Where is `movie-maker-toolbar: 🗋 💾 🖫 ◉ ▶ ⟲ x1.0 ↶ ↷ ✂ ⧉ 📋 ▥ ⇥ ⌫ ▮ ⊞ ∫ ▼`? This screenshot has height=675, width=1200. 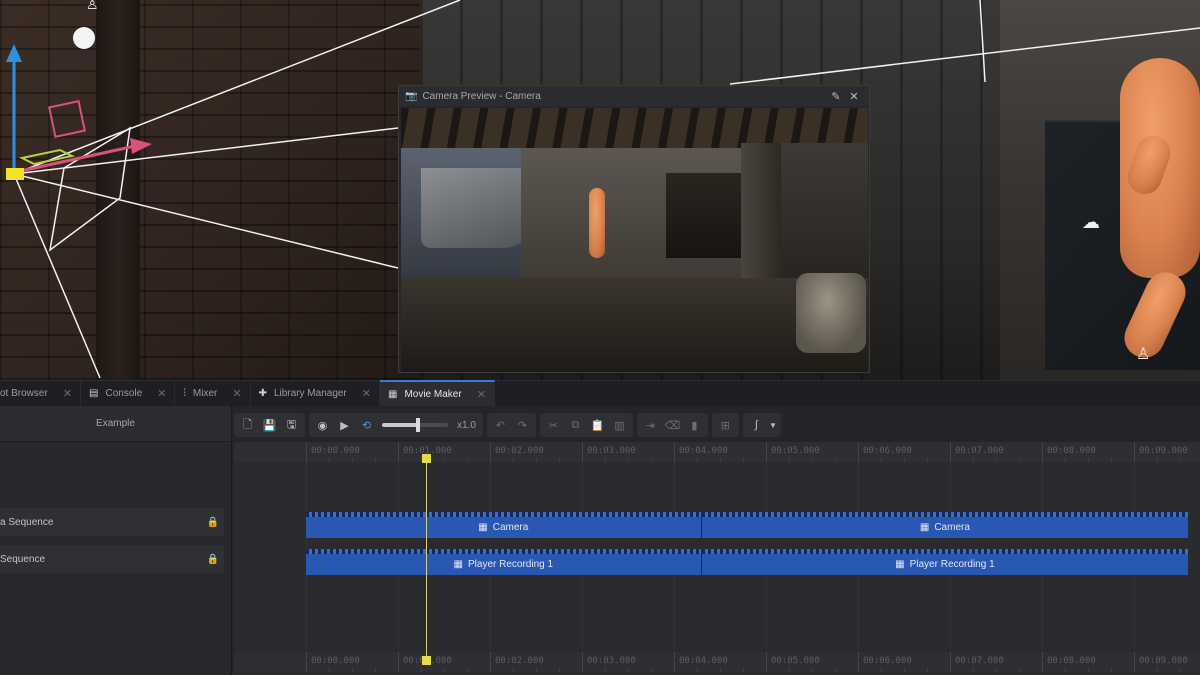
movie-maker-toolbar: 🗋 💾 🖫 ◉ ▶ ⟲ x1.0 ↶ ↷ ✂ ⧉ 📋 ▥ ⇥ ⌫ ▮ ⊞ ∫ ▼ is located at coordinates (717, 425).